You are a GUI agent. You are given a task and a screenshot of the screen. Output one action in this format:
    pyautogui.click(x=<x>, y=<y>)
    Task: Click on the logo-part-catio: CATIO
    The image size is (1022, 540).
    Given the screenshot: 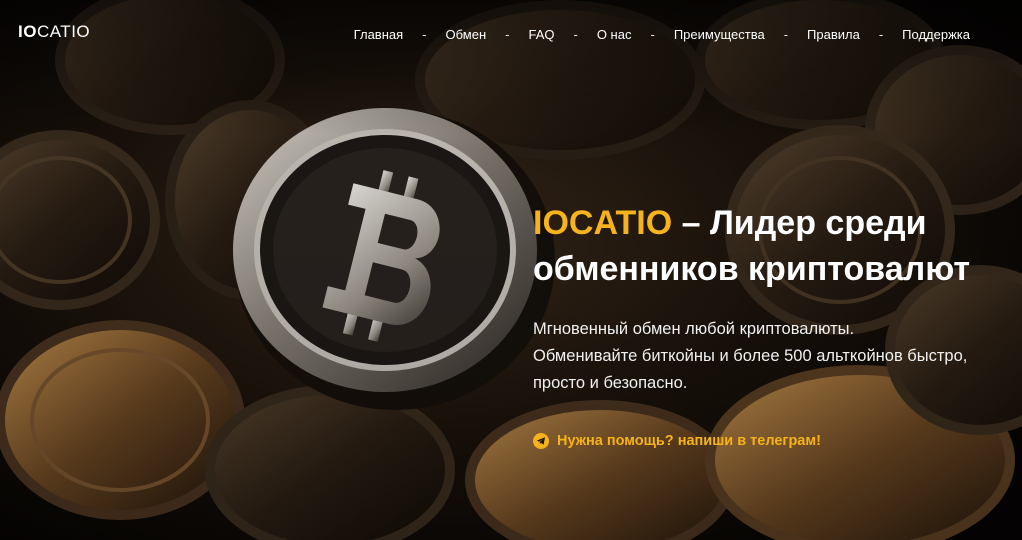 What is the action you would take?
    pyautogui.click(x=63, y=31)
    